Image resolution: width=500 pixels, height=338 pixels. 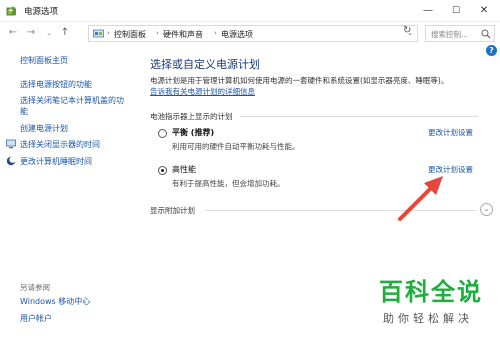 I want to click on sleep-moon-icon, so click(x=11, y=161).